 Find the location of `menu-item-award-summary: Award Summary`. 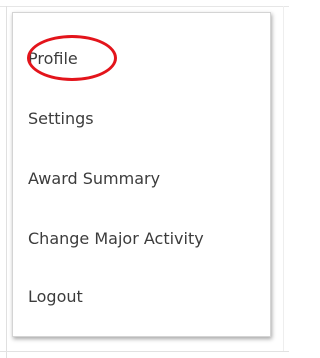

menu-item-award-summary: Award Summary is located at coordinates (94, 179).